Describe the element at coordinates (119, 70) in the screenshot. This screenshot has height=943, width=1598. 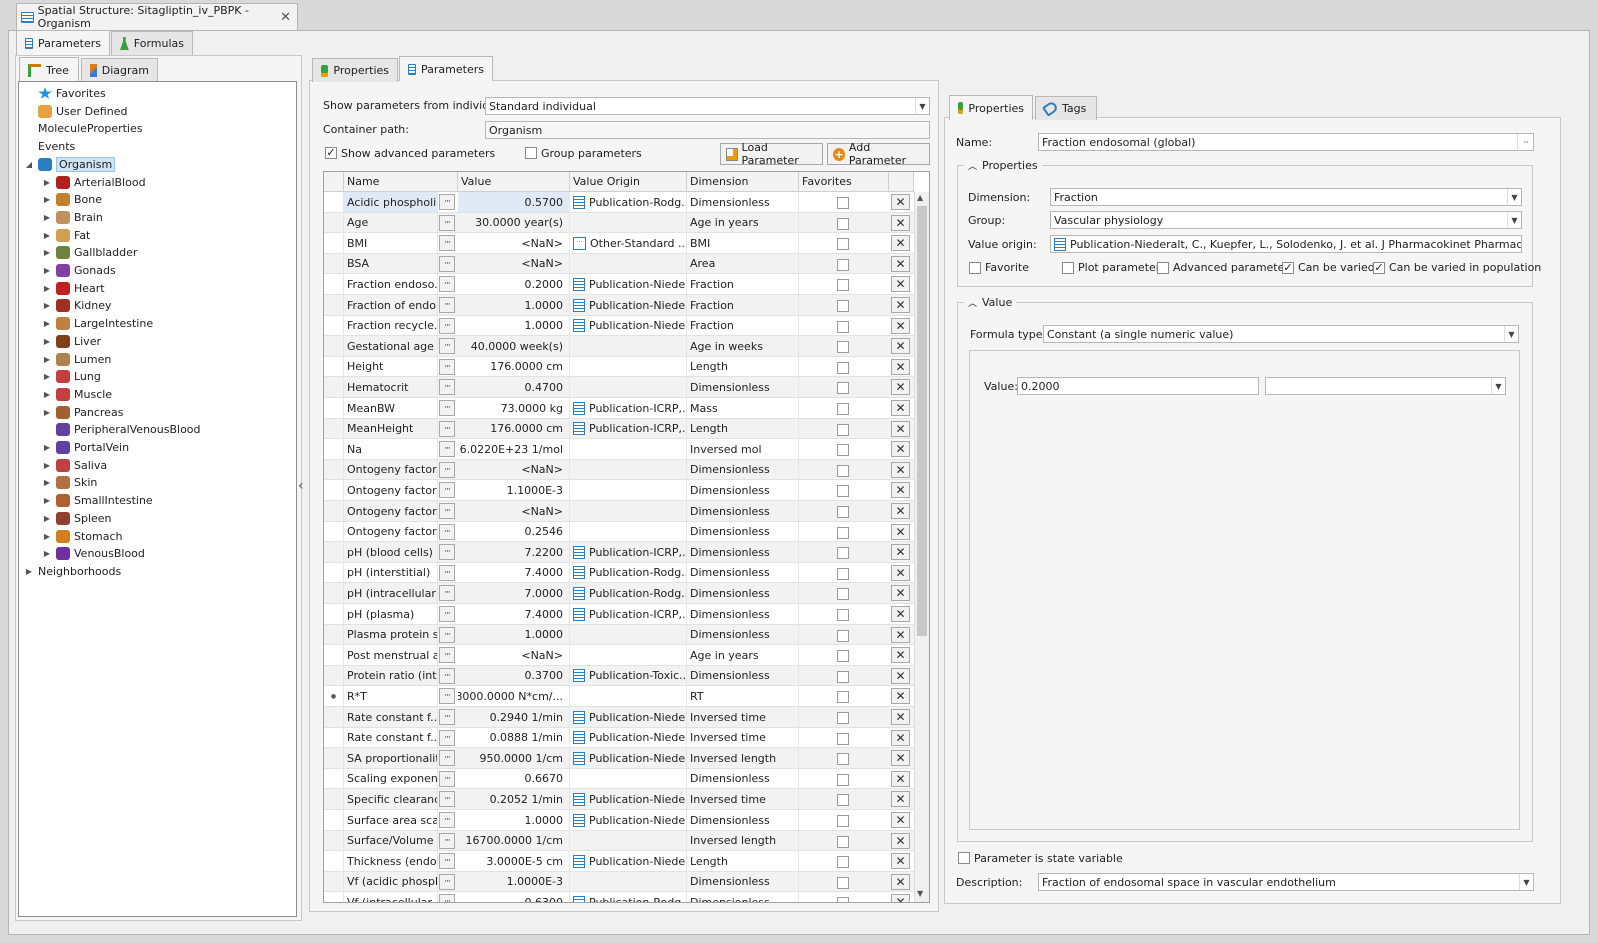
I see `tab-diagram: Diagram` at that location.